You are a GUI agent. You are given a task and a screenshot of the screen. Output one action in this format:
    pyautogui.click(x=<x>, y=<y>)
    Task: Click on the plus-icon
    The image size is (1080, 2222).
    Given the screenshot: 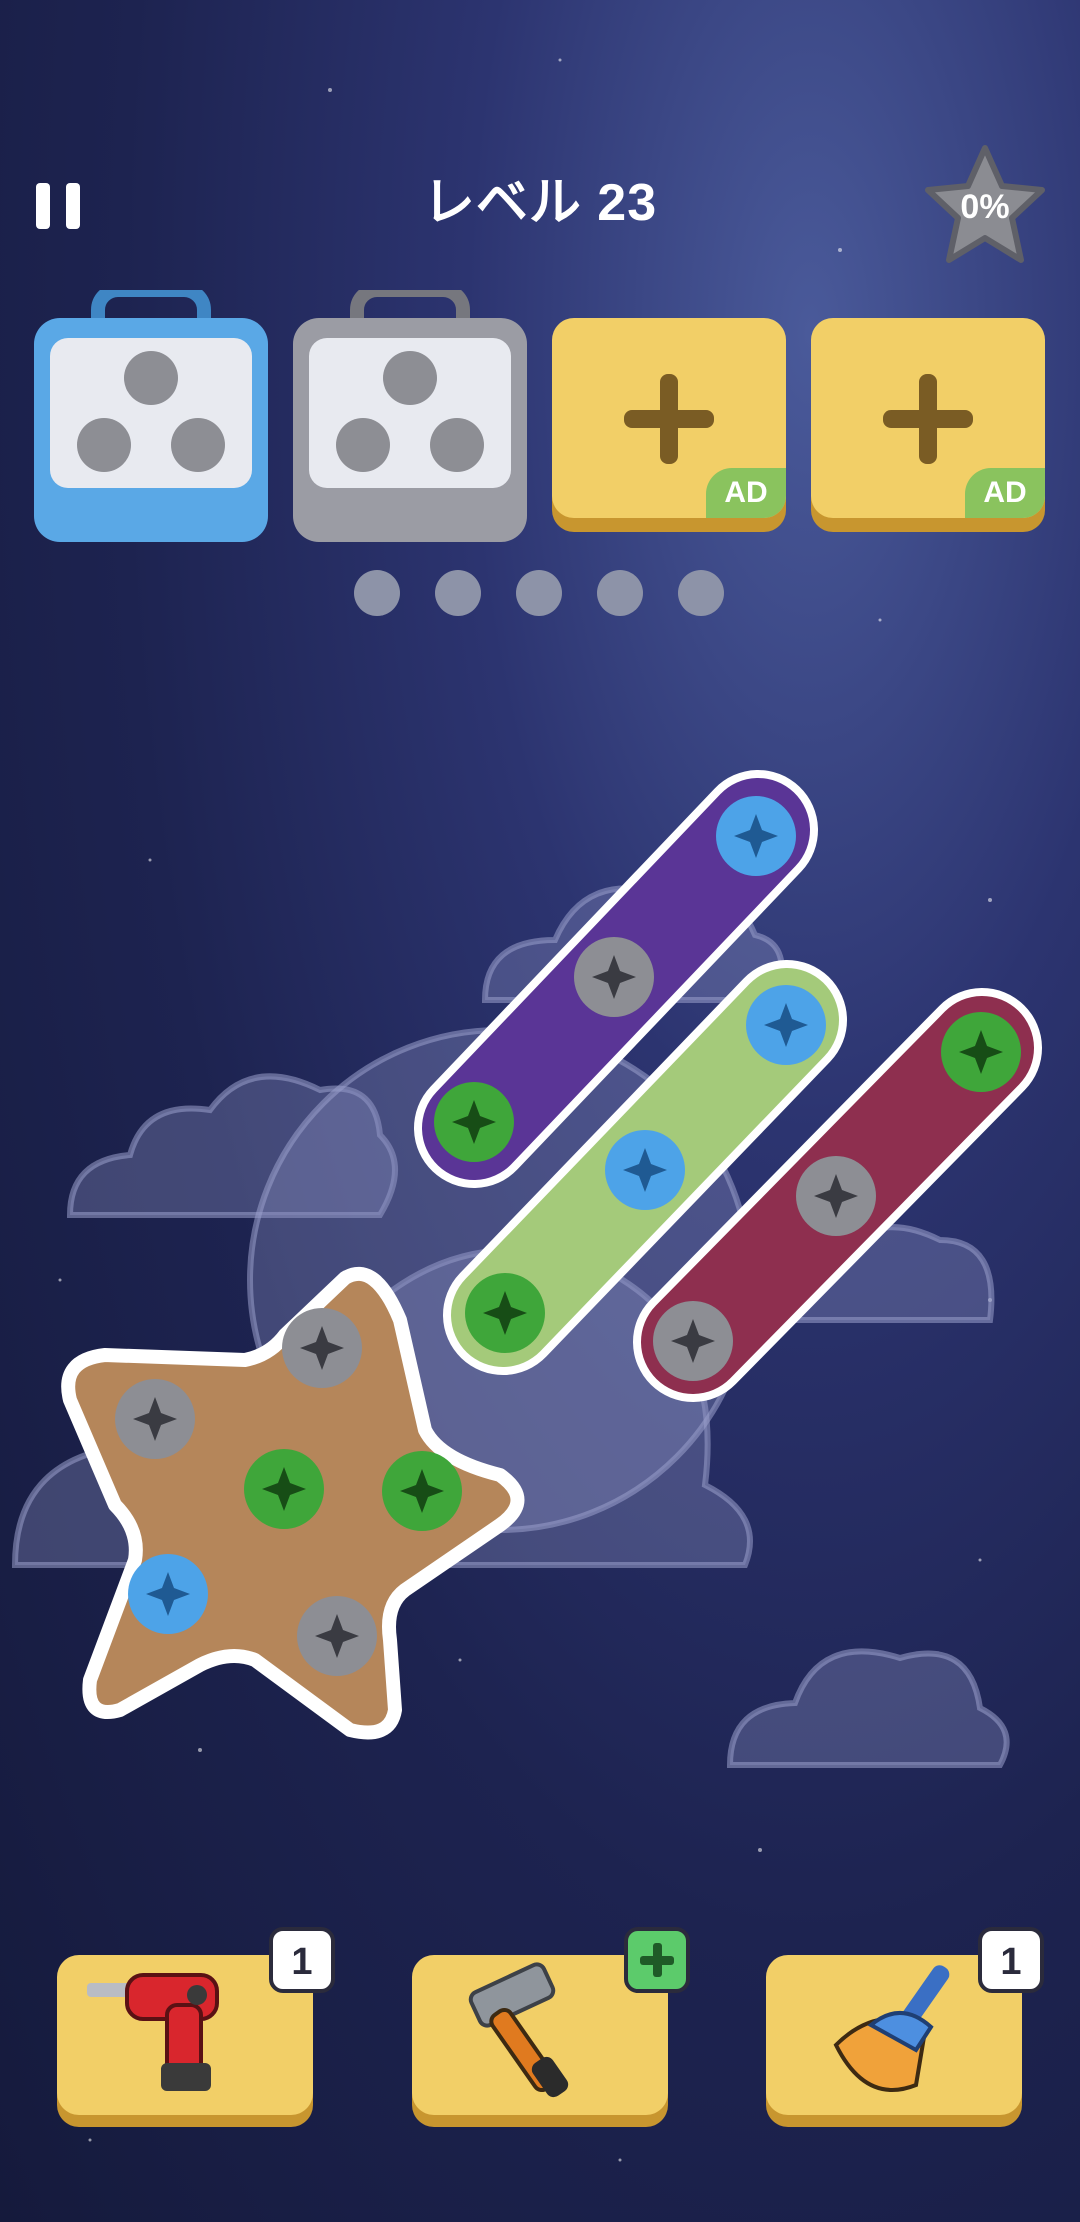 What is the action you would take?
    pyautogui.click(x=657, y=1960)
    